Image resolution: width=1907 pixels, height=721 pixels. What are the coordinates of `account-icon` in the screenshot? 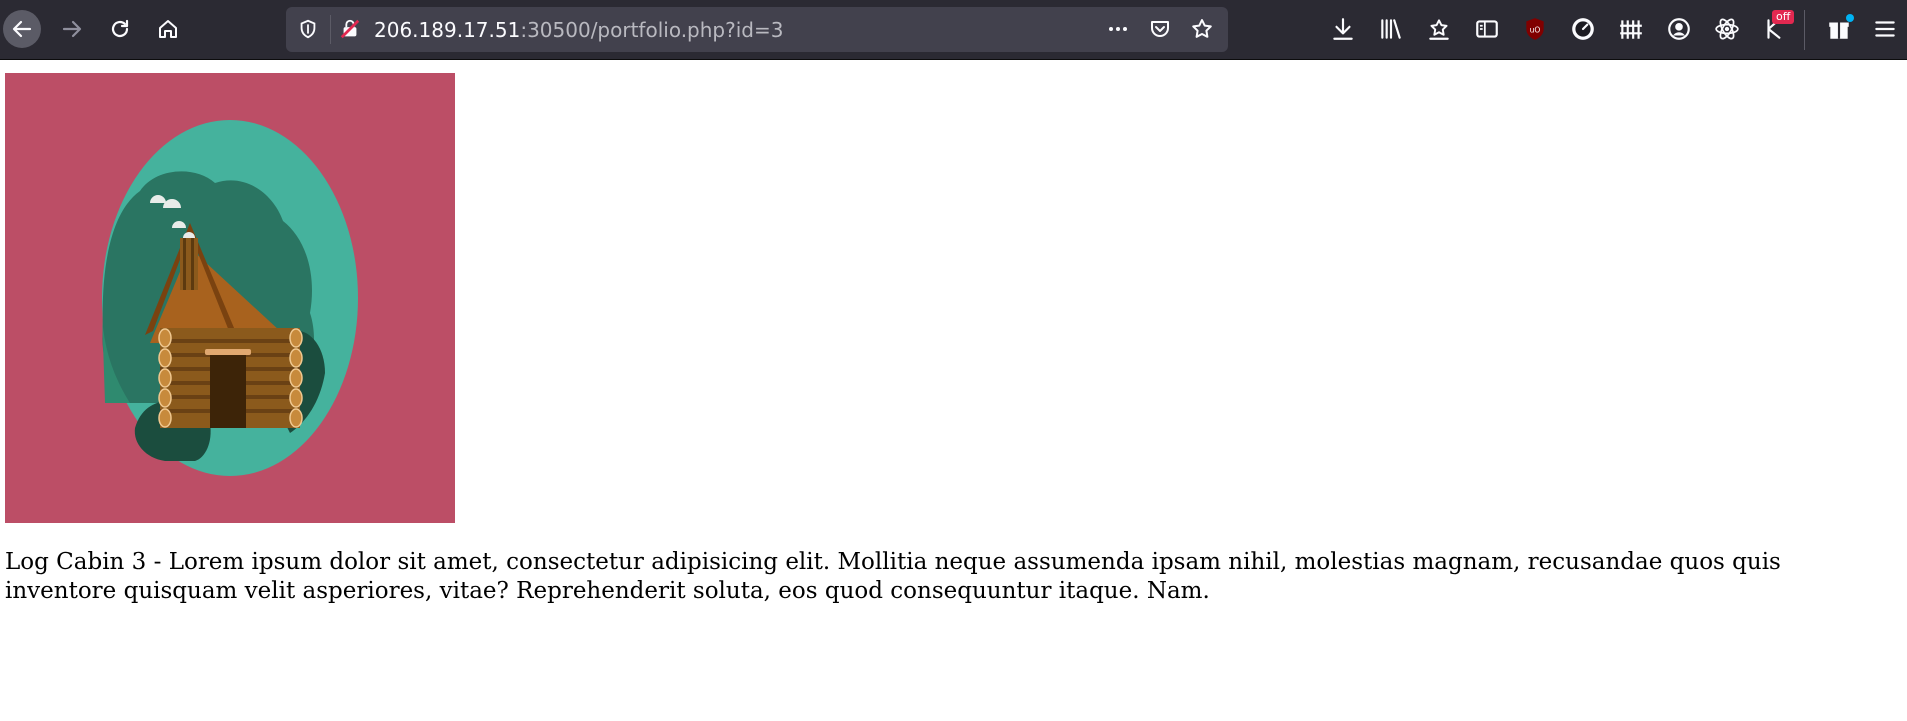 It's located at (1679, 29).